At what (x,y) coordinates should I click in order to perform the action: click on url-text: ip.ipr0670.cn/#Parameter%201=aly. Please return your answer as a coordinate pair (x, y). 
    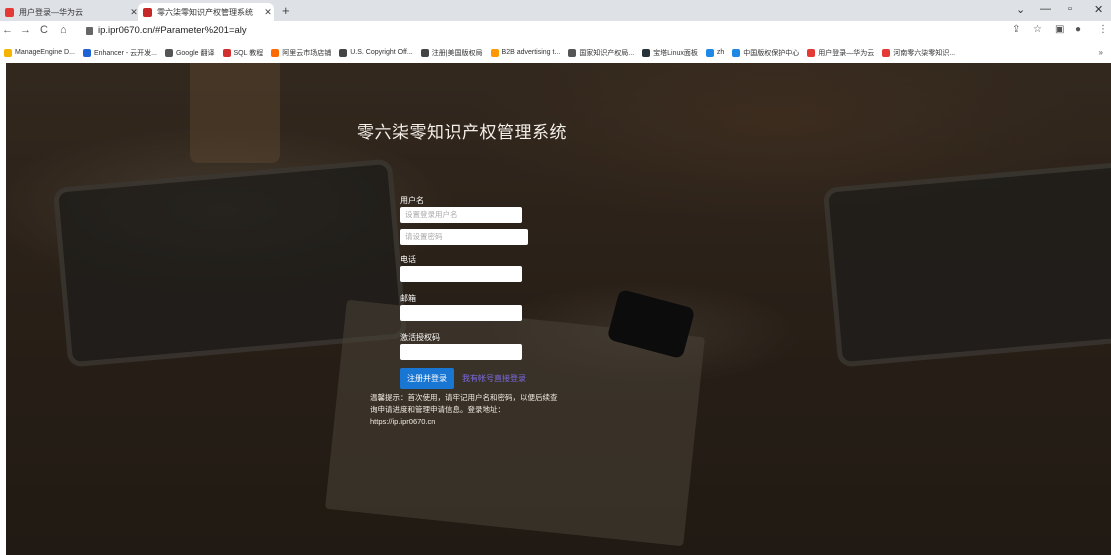
    Looking at the image, I should click on (172, 30).